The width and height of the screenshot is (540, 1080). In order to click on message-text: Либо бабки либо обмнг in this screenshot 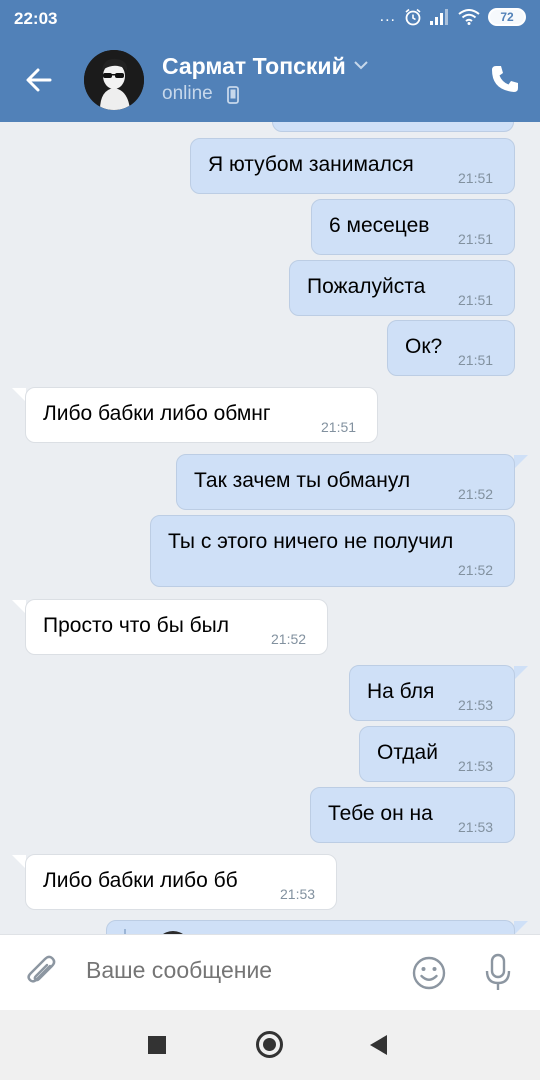, I will do `click(157, 413)`.